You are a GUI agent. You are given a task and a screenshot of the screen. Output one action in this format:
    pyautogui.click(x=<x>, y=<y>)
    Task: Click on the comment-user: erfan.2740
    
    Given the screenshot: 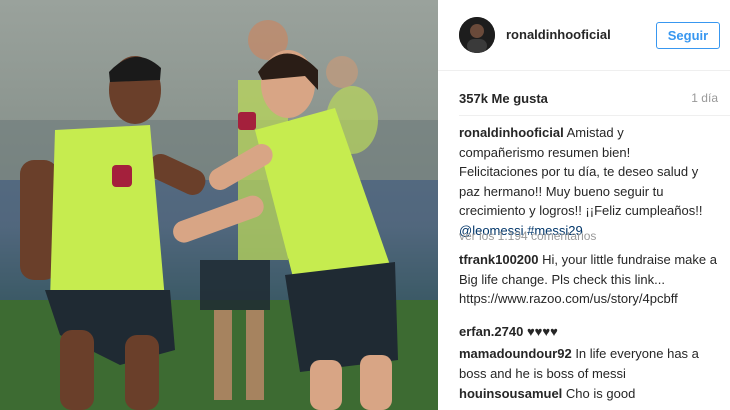 What is the action you would take?
    pyautogui.click(x=491, y=331)
    